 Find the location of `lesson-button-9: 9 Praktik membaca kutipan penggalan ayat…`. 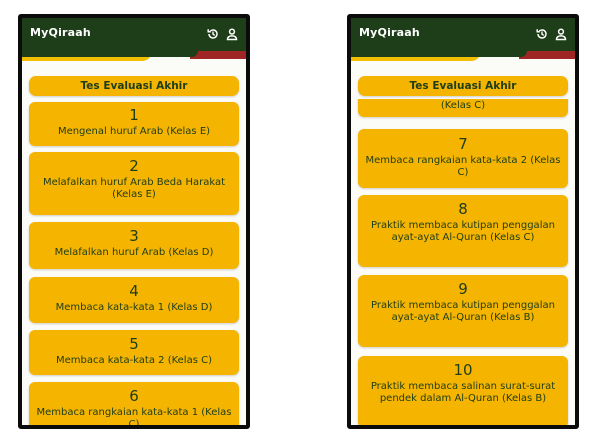

lesson-button-9: 9 Praktik membaca kutipan penggalan ayat… is located at coordinates (463, 311).